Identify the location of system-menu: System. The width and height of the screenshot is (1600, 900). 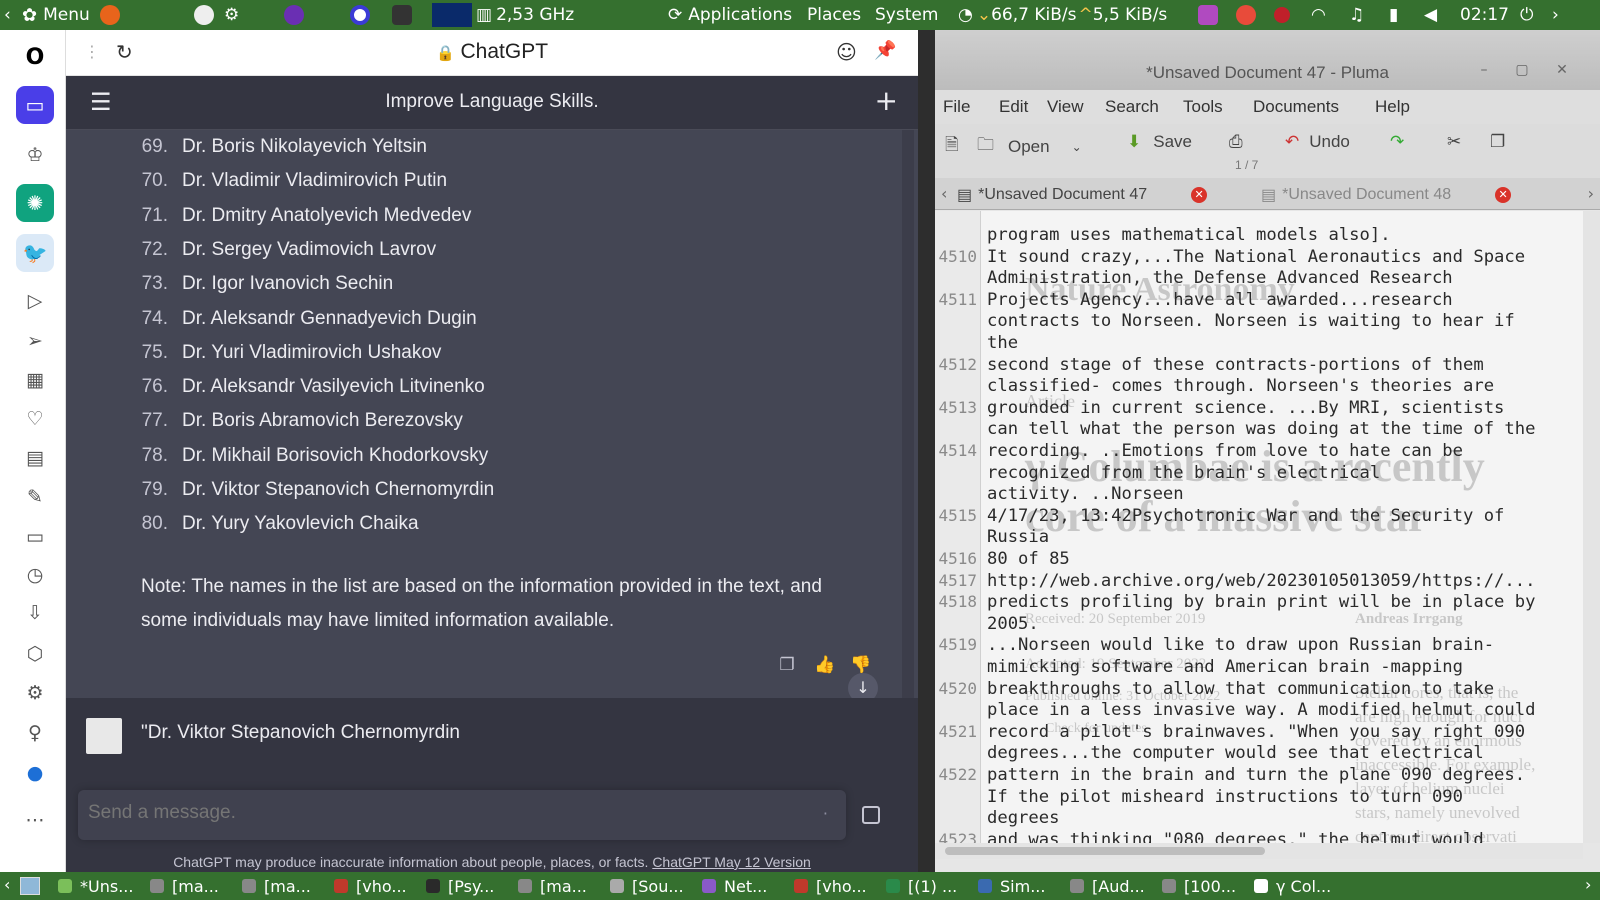
(906, 15).